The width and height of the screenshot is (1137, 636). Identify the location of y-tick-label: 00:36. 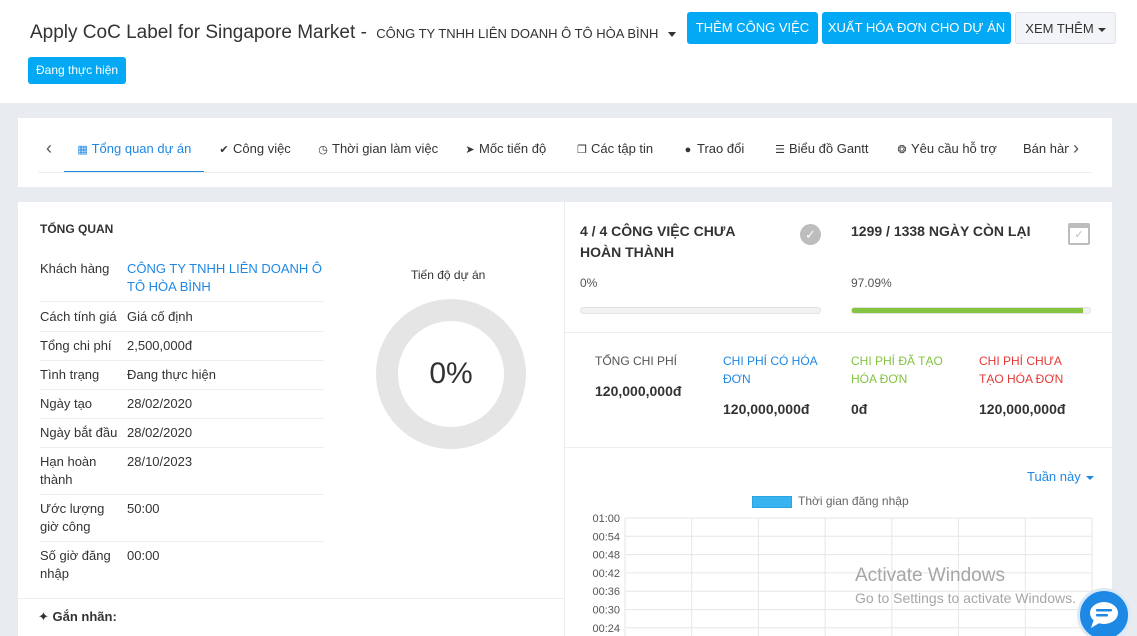
(606, 592).